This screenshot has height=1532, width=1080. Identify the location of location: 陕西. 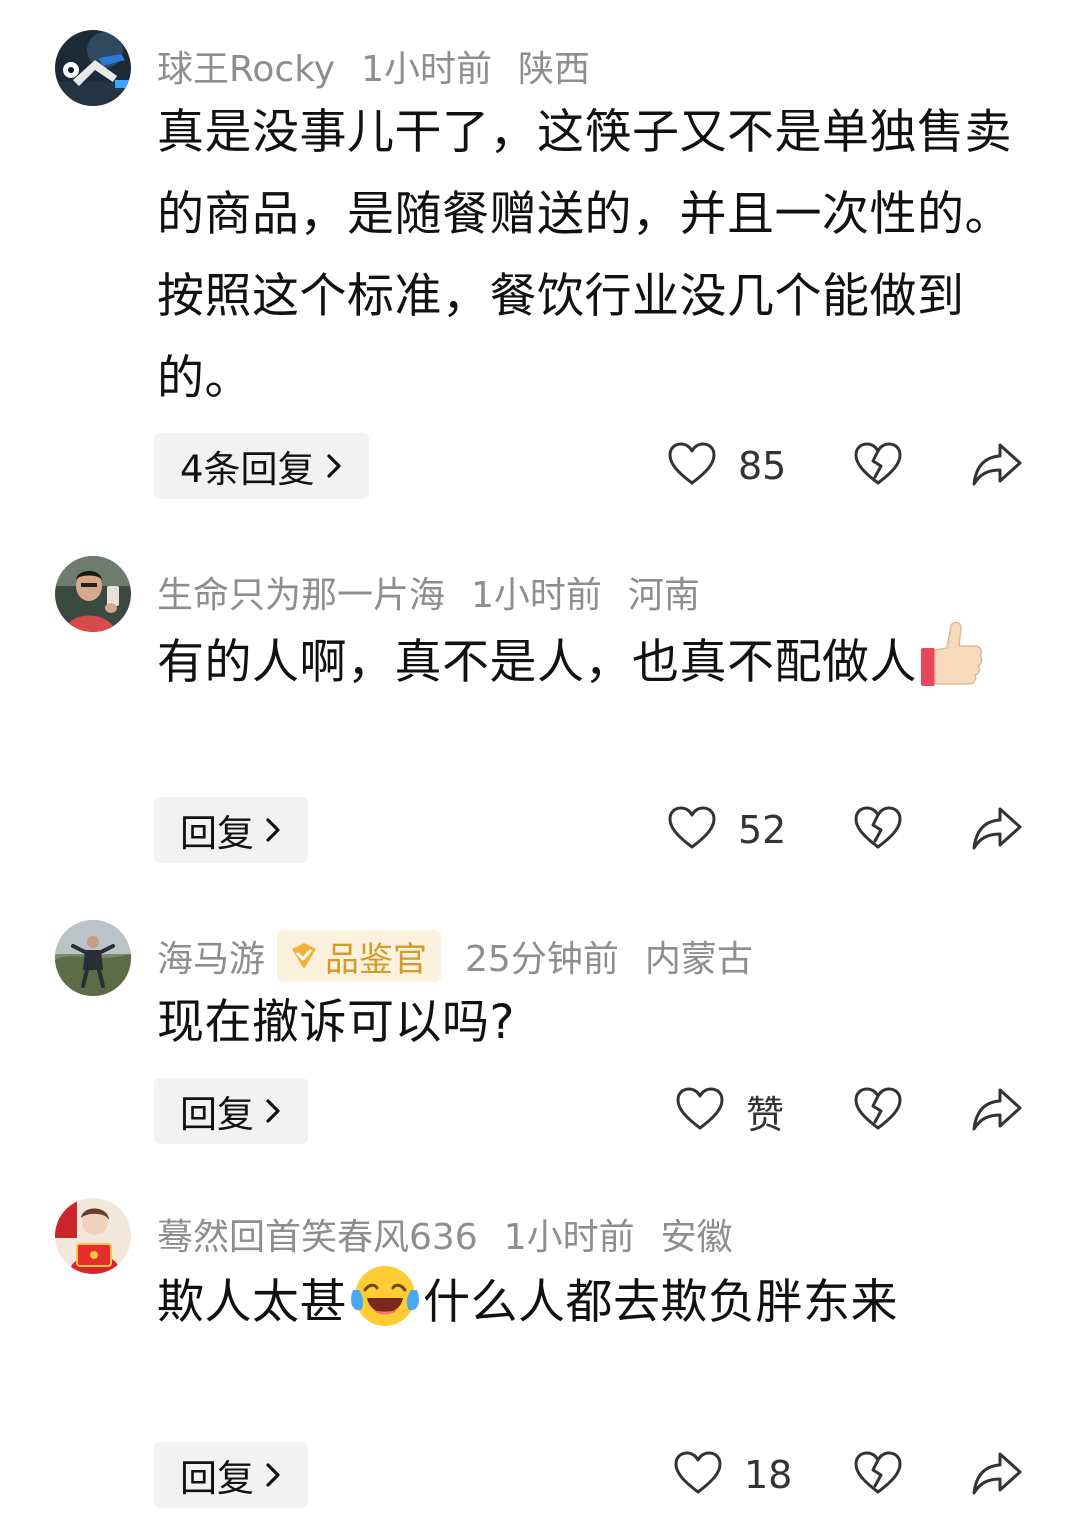
(554, 69).